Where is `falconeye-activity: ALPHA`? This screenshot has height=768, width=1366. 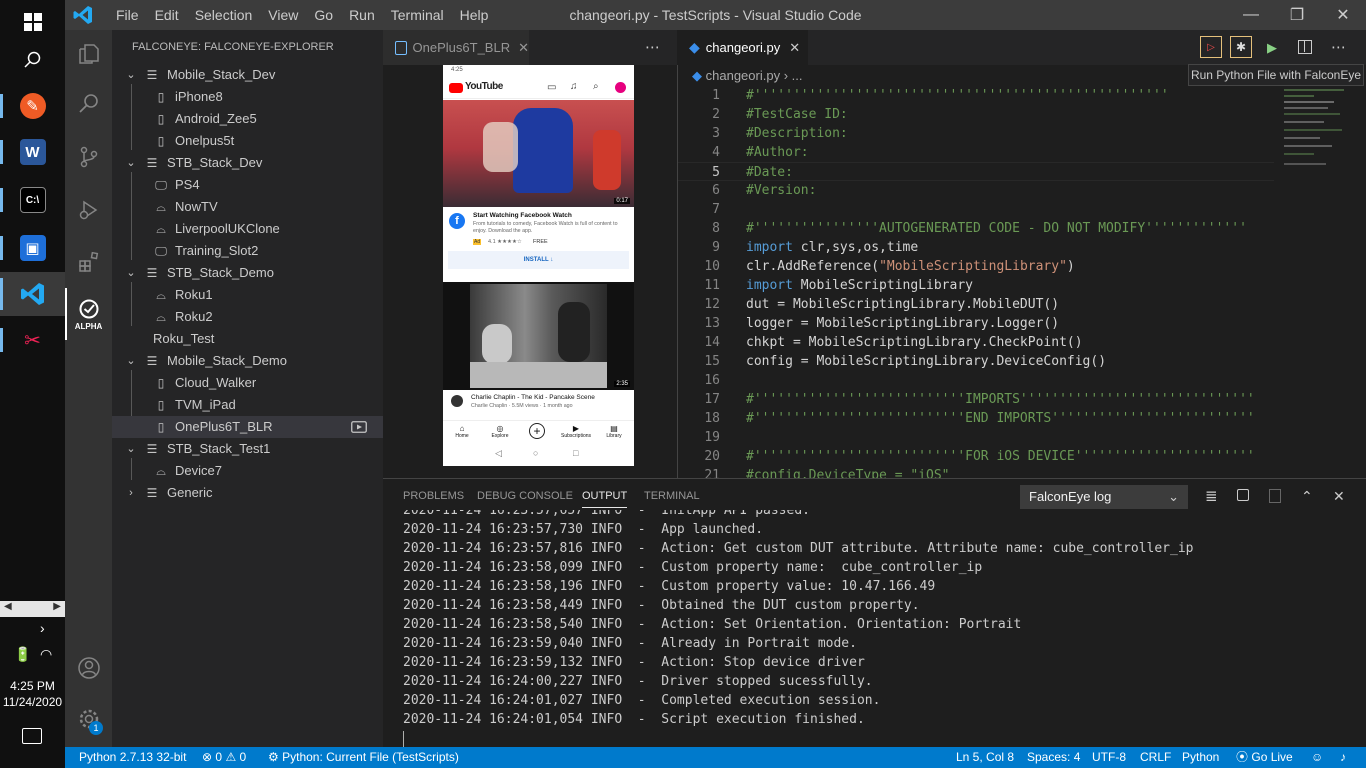
falconeye-activity: ALPHA is located at coordinates (88, 314).